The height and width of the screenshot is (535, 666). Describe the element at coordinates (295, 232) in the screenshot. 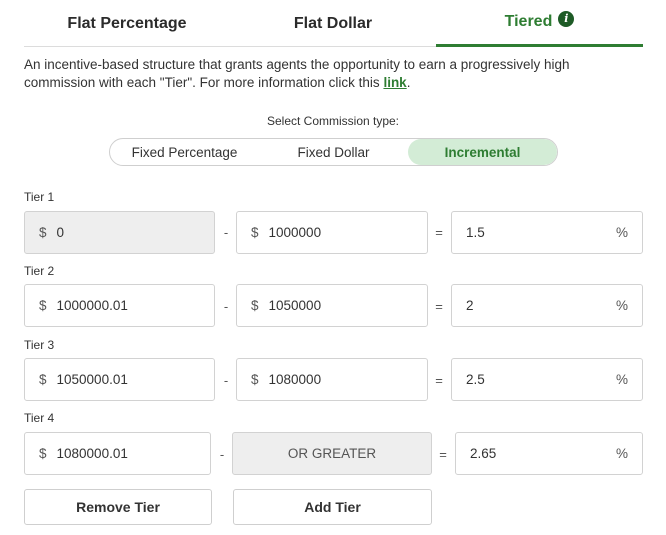

I see `tier-to-value: 1000000` at that location.